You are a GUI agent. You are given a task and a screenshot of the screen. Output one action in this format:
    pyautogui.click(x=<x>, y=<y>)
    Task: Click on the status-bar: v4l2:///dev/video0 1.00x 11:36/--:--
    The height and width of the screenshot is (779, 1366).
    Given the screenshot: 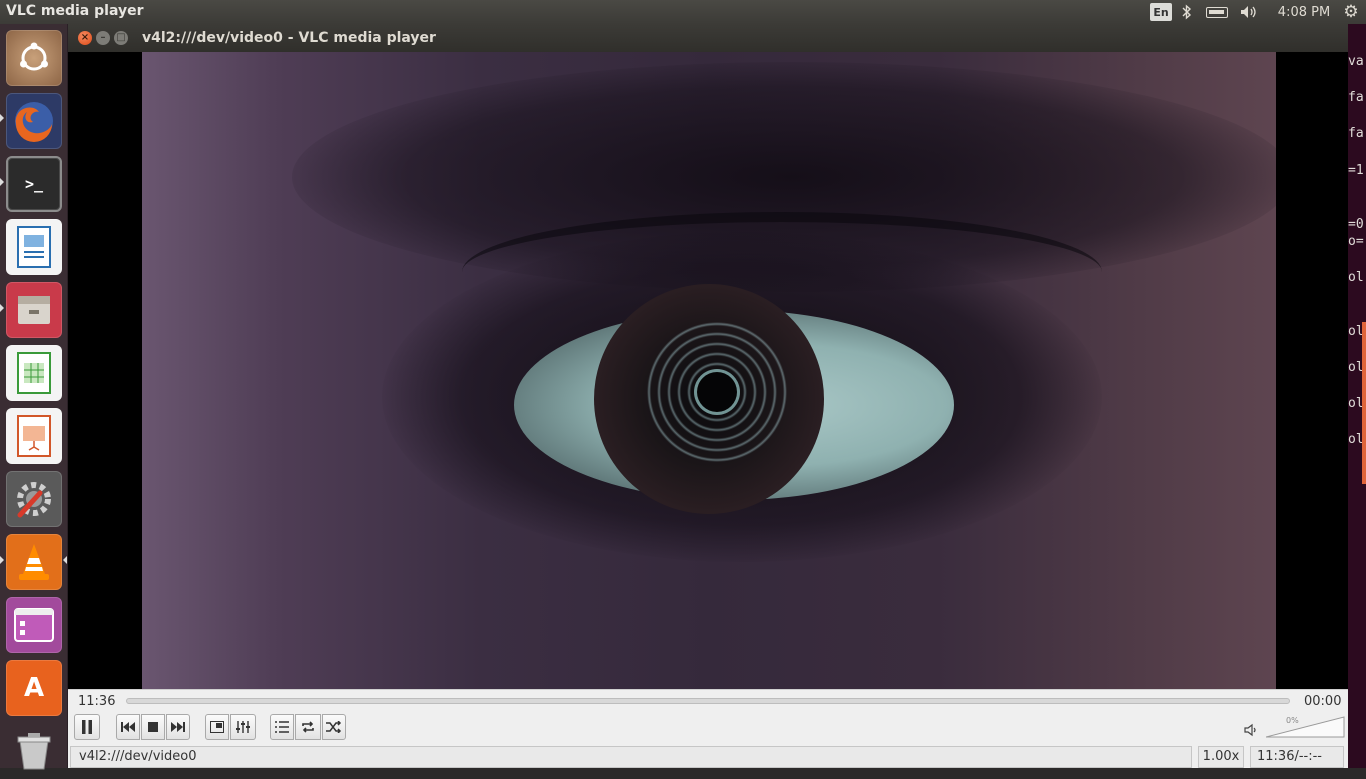 What is the action you would take?
    pyautogui.click(x=708, y=757)
    